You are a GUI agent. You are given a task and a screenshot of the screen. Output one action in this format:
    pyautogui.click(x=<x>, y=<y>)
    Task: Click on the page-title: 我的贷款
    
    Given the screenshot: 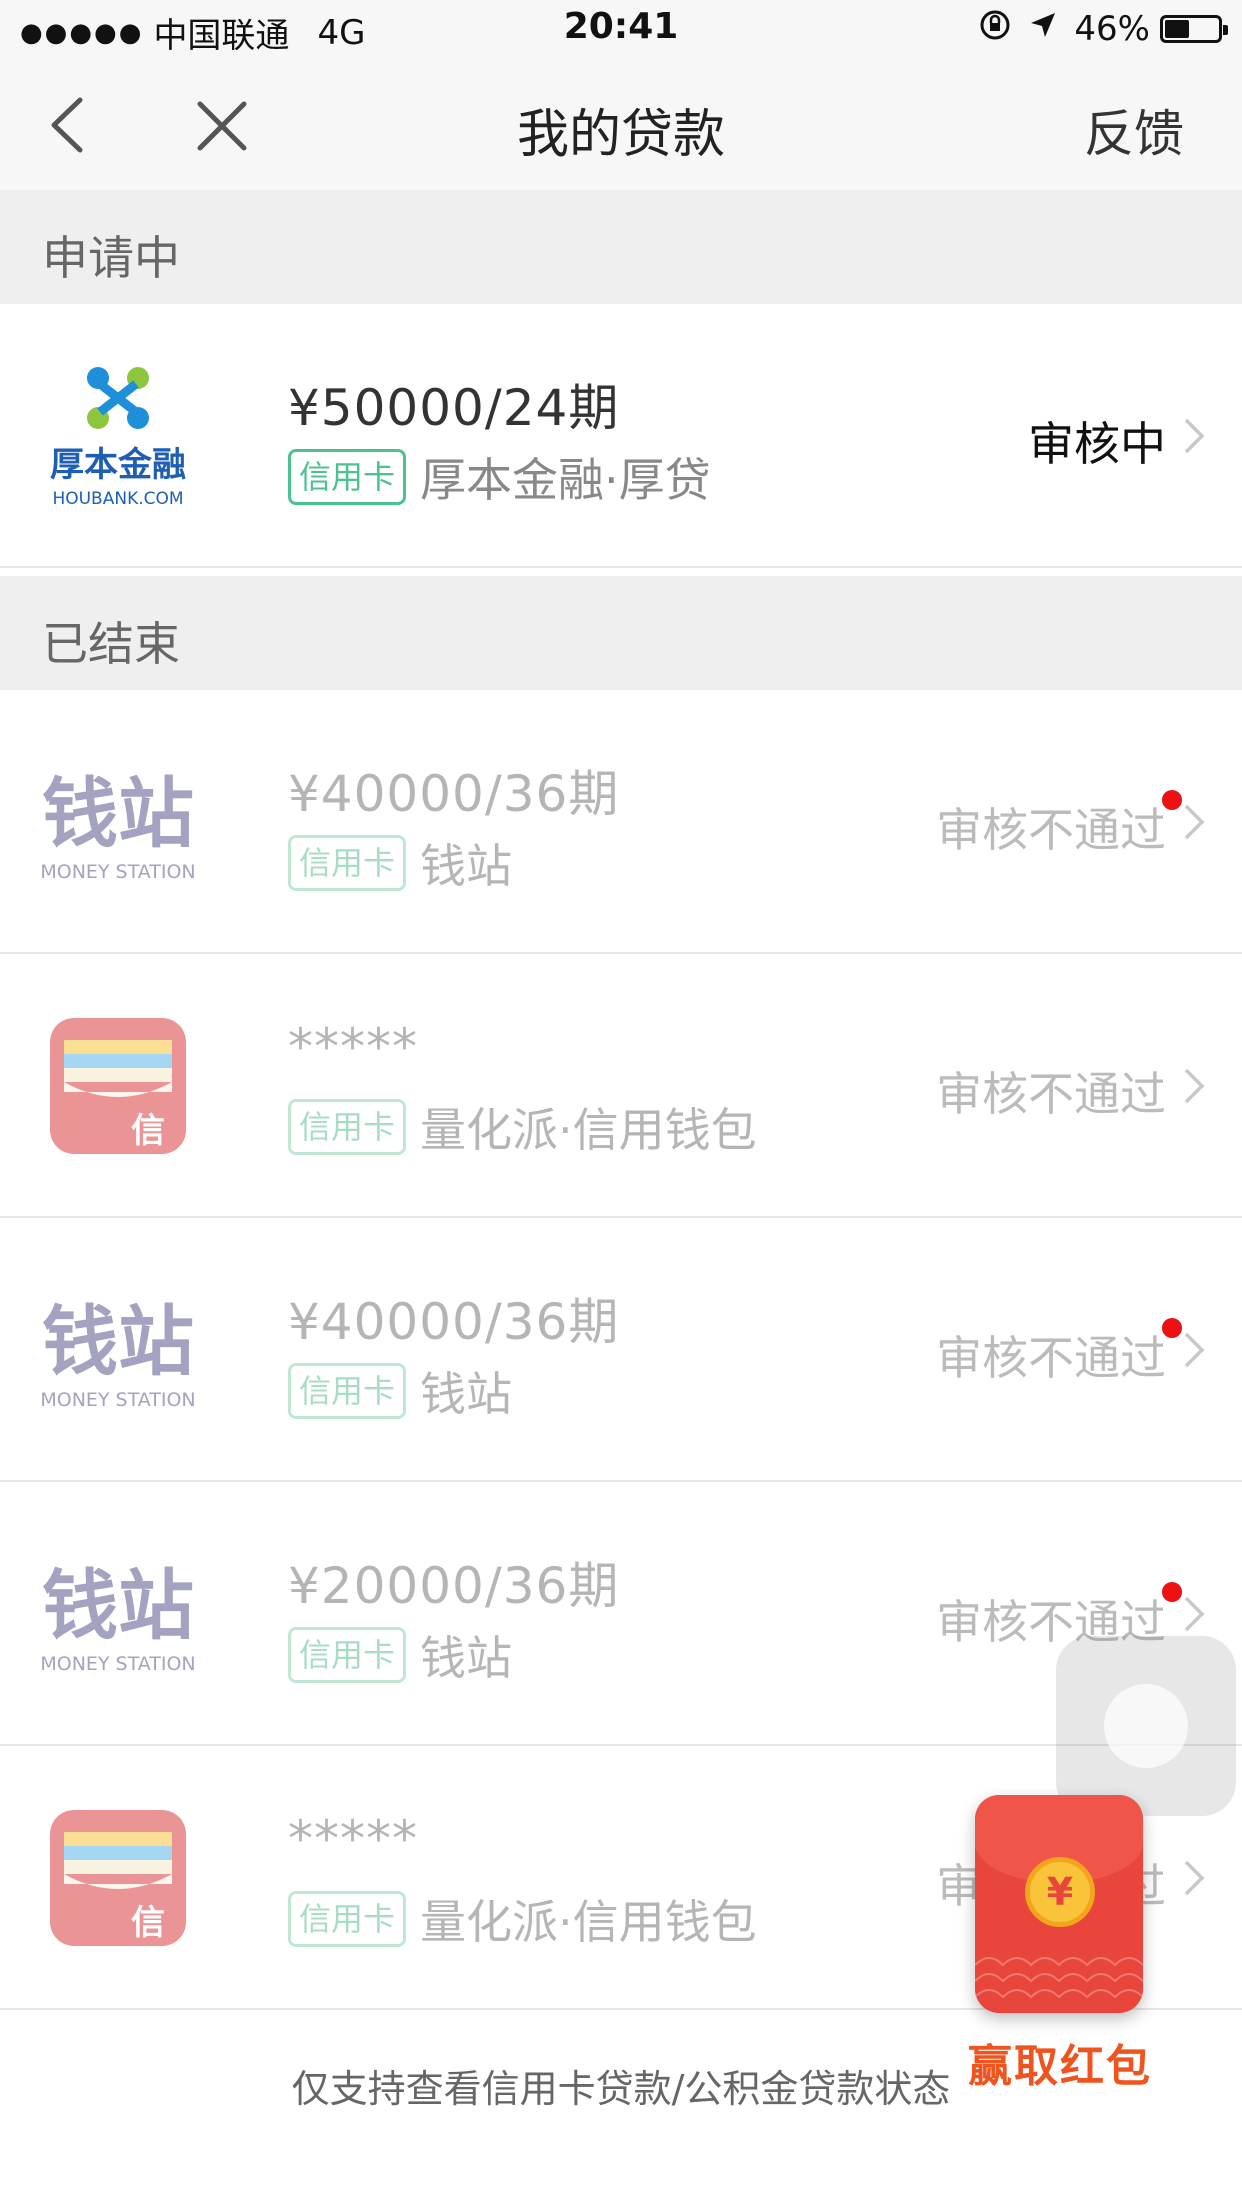 What is the action you would take?
    pyautogui.click(x=620, y=135)
    